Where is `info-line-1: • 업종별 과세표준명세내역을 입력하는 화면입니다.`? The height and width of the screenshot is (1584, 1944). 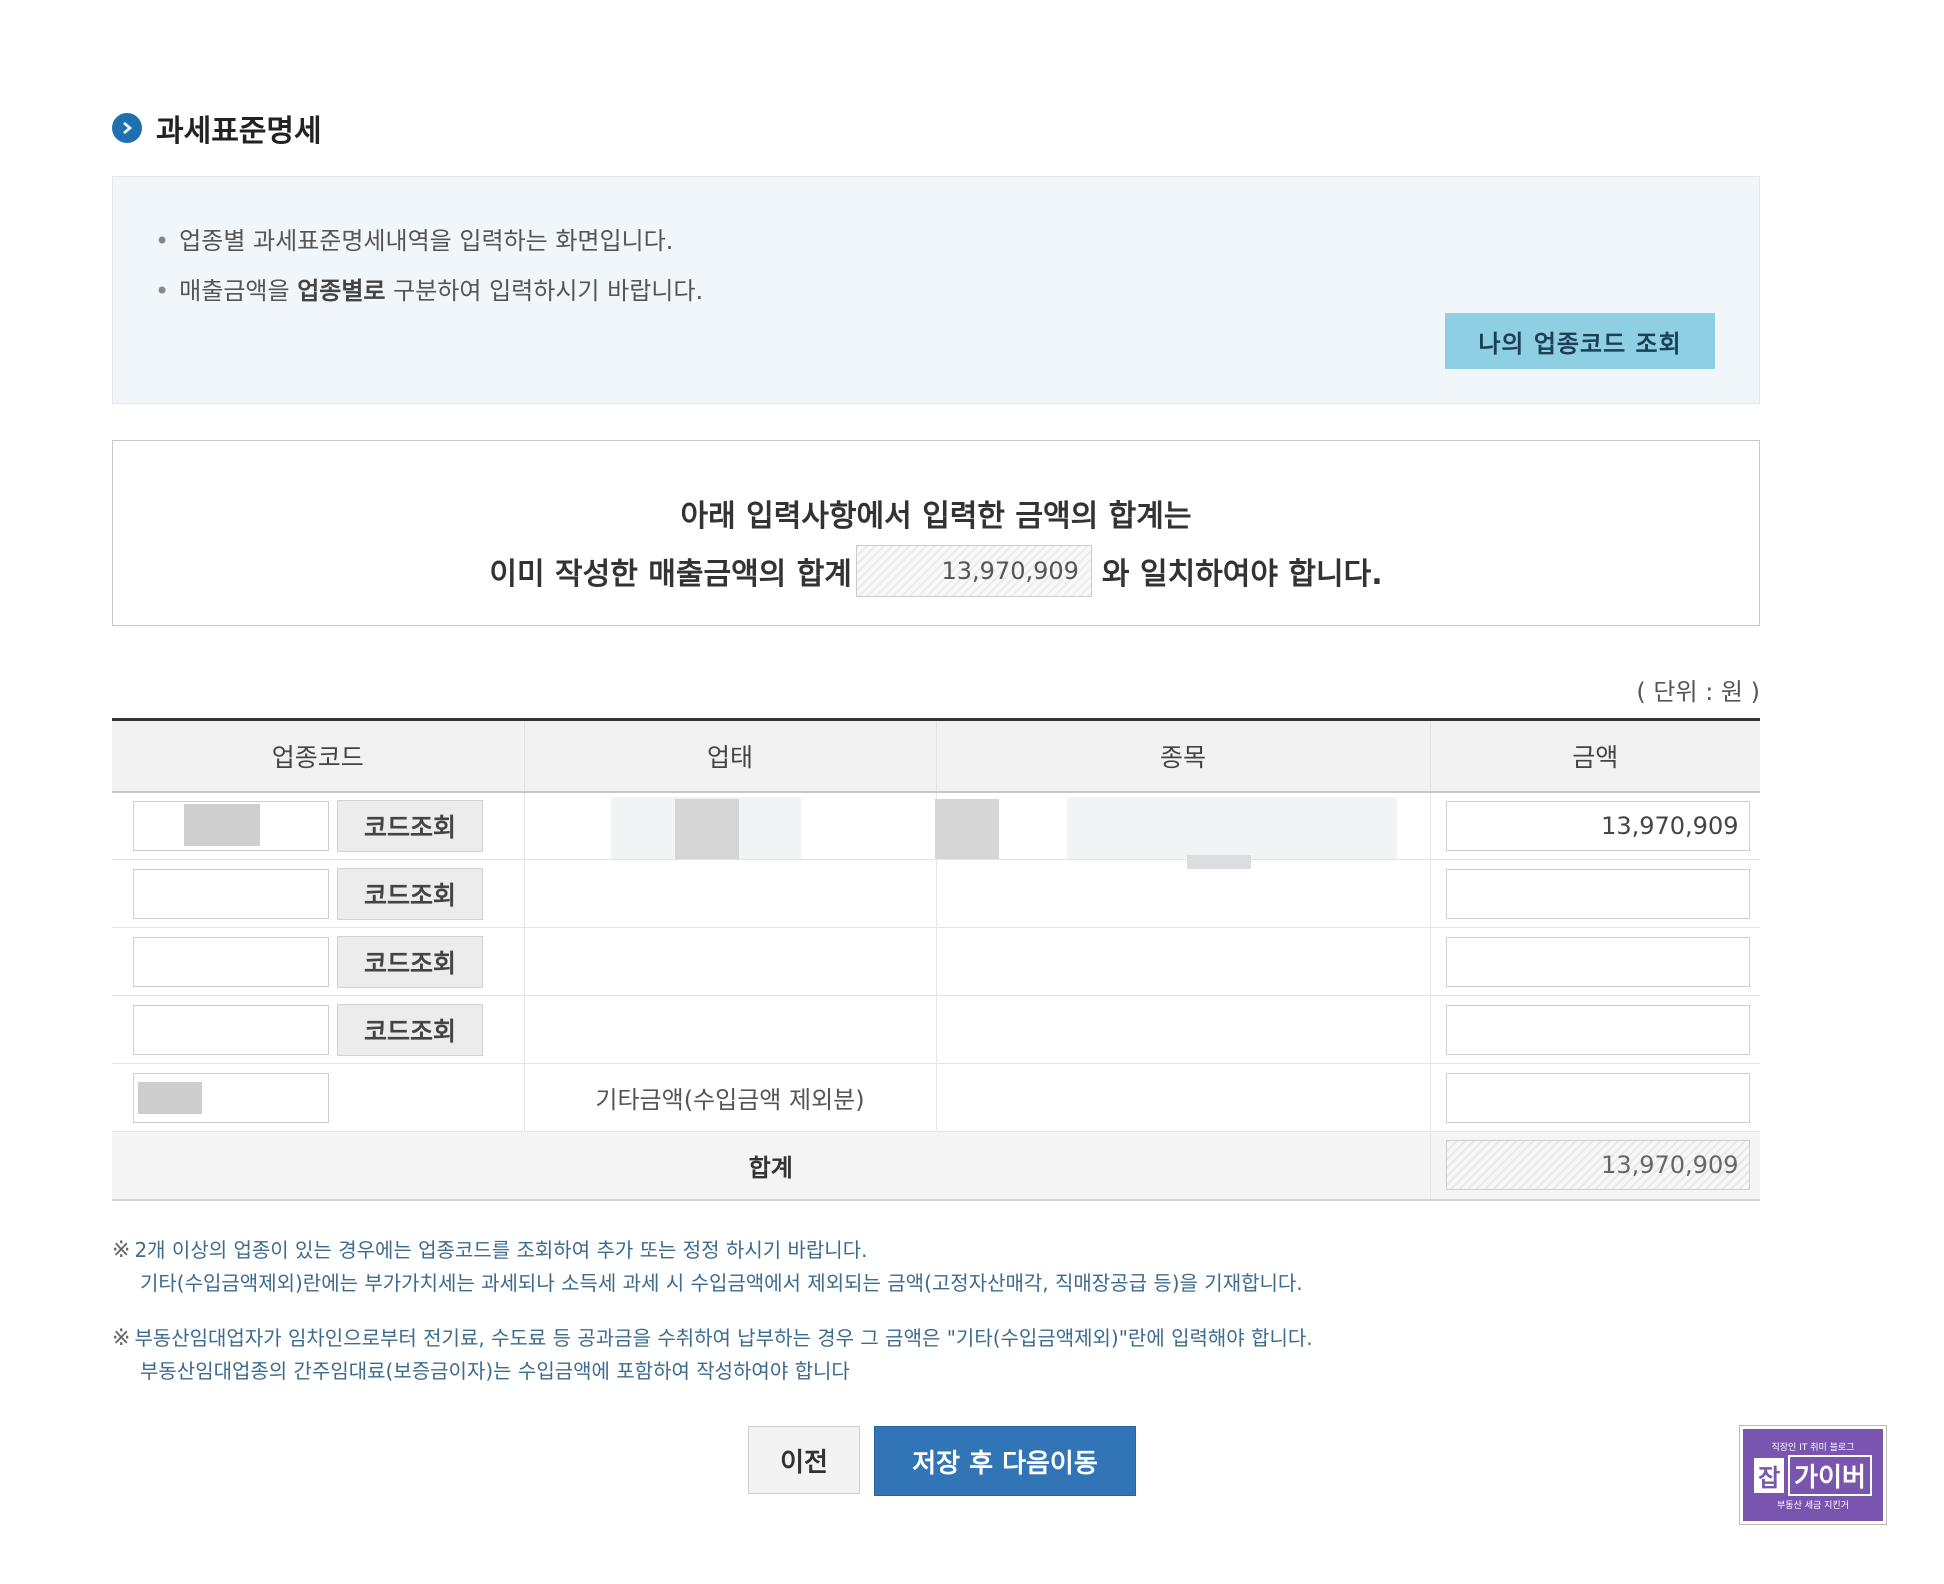
info-line-1: • 업종별 과세표준명세내역을 입력하는 화면입니다. is located at coordinates (414, 238).